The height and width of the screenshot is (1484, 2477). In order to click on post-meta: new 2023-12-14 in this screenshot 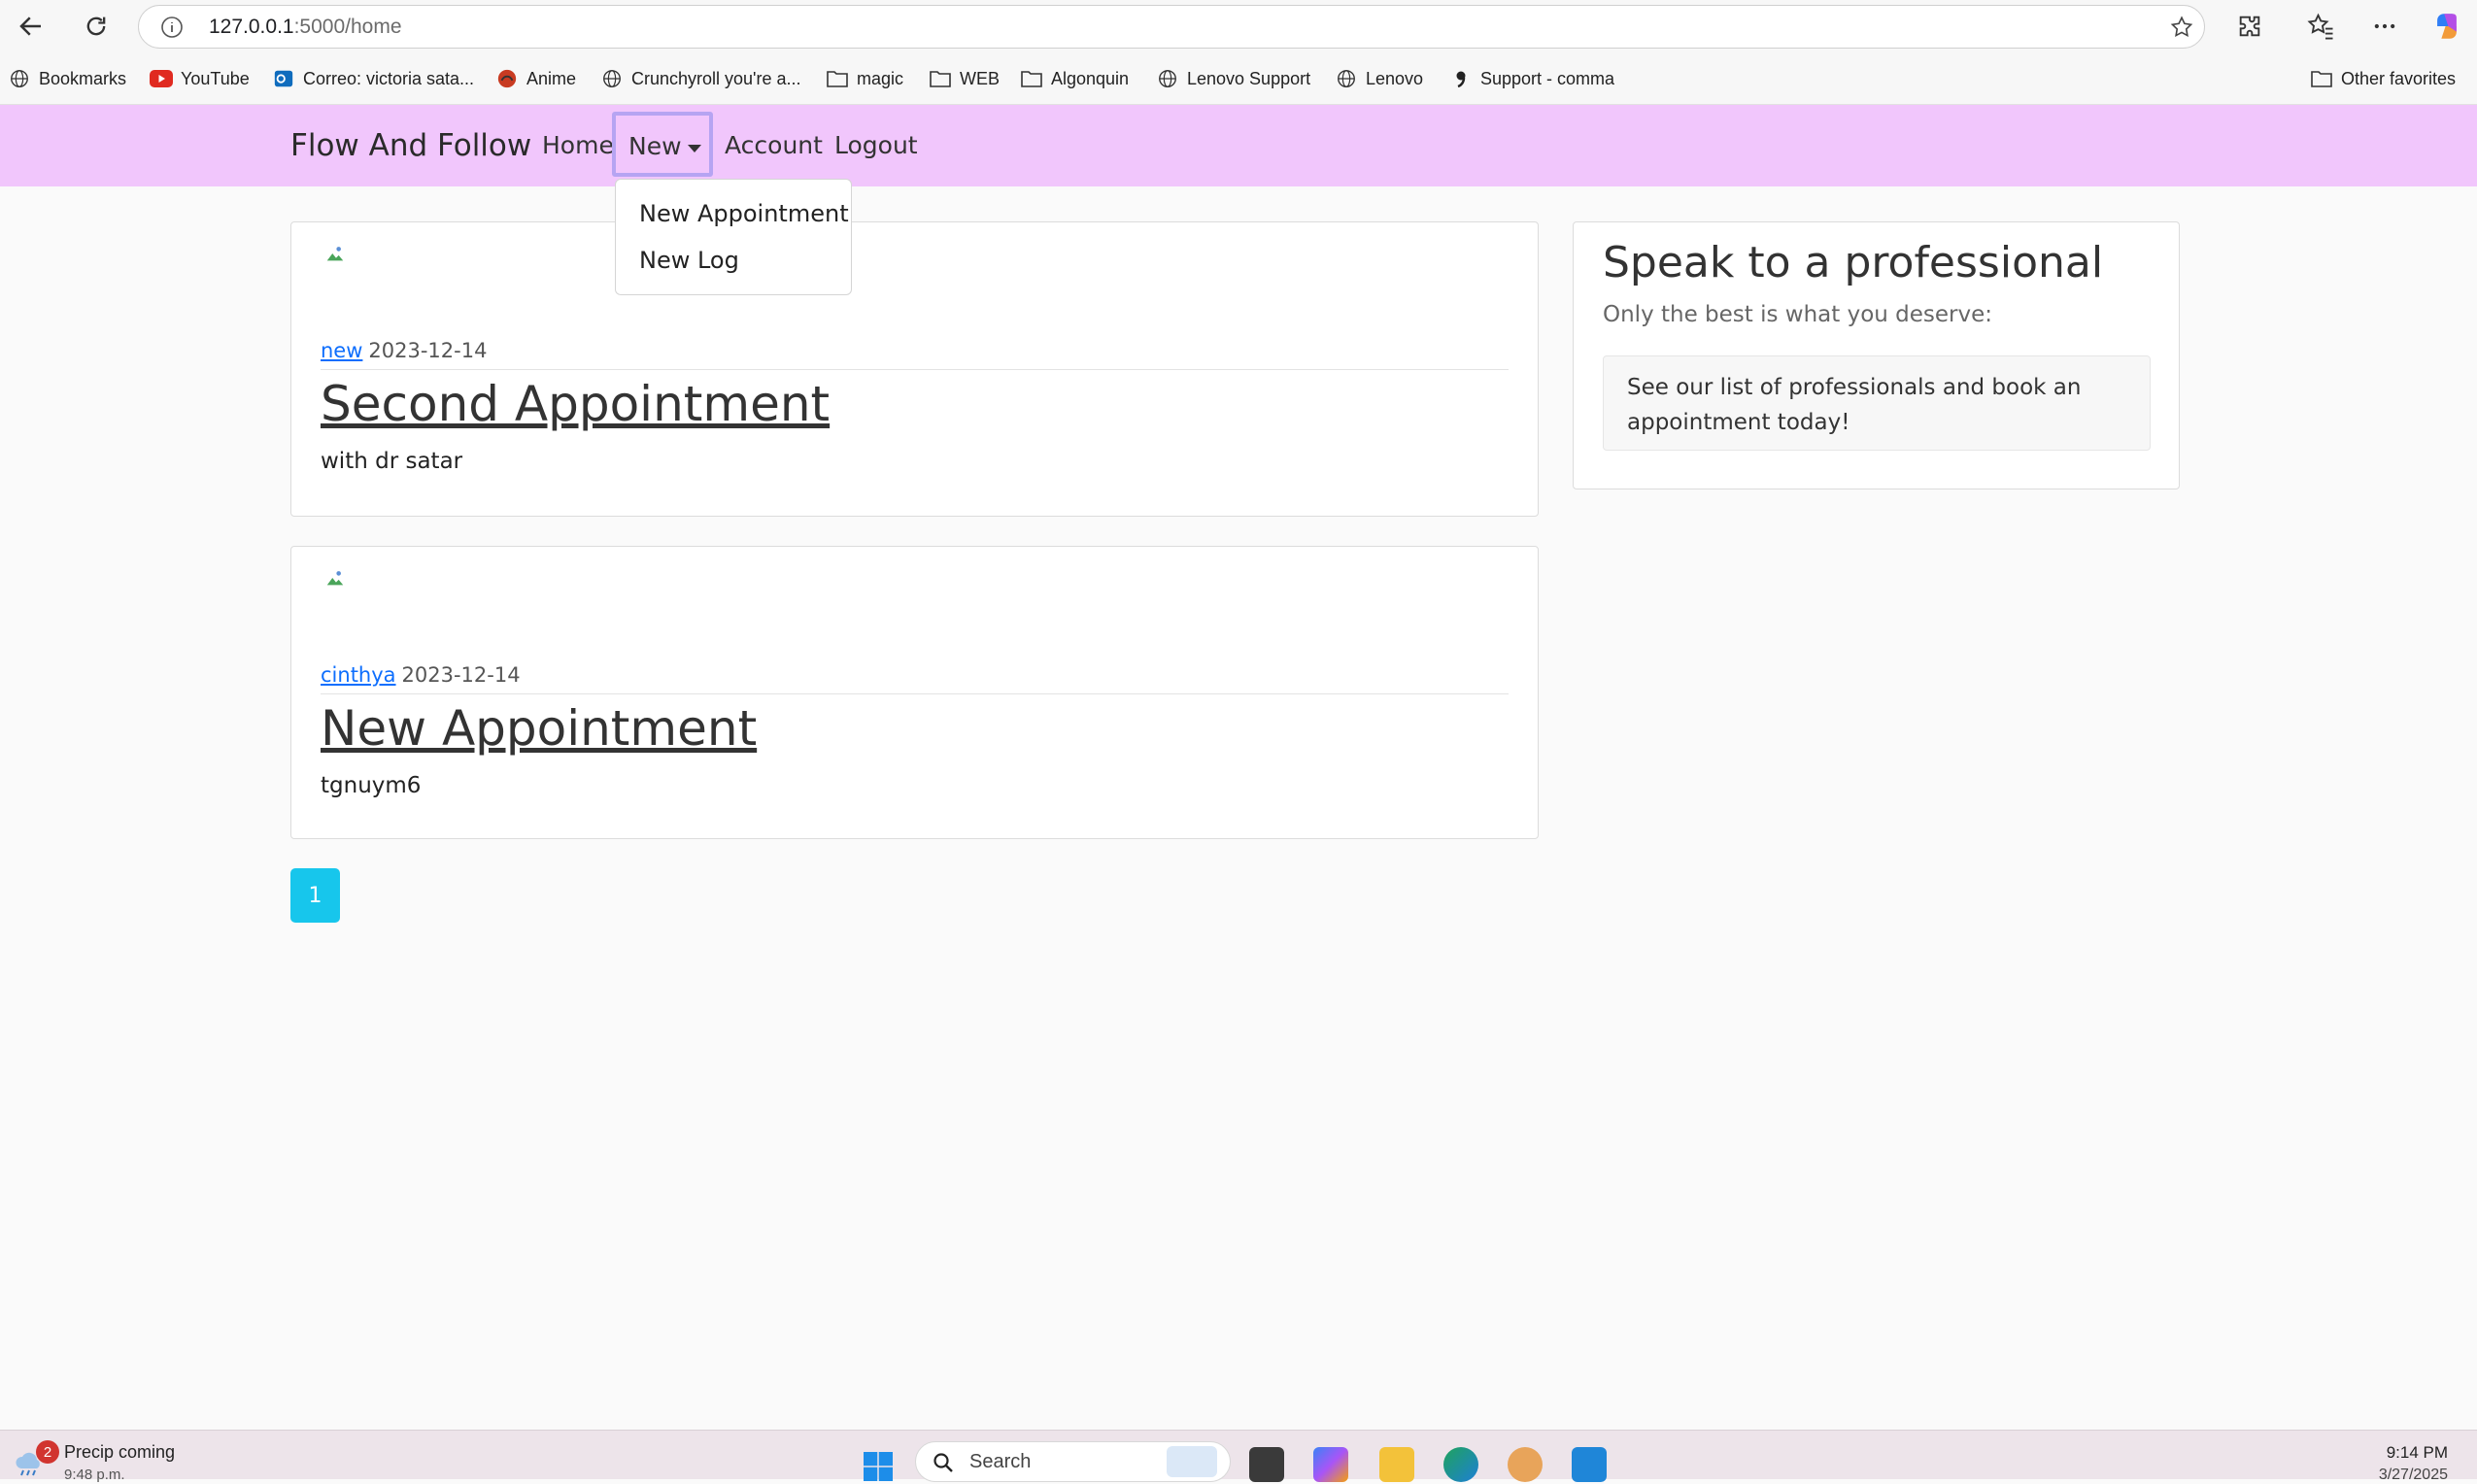, I will do `click(404, 350)`.